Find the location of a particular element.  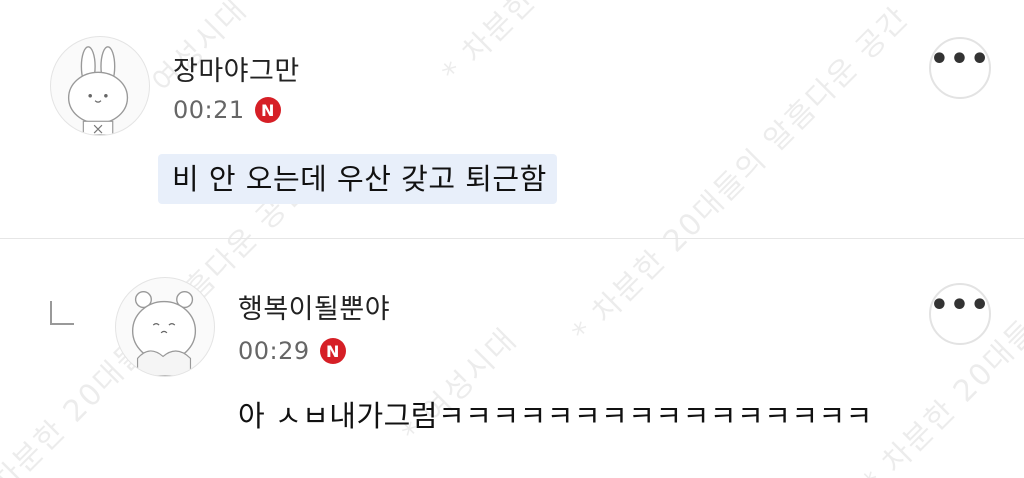

rabbit-avatar-icon is located at coordinates (98, 90).